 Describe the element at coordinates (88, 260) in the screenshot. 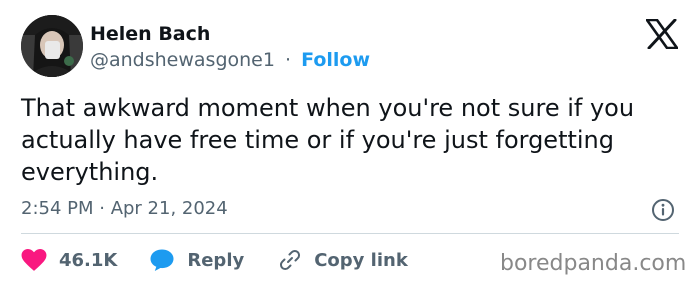

I see `likes-count: 46.1K` at that location.